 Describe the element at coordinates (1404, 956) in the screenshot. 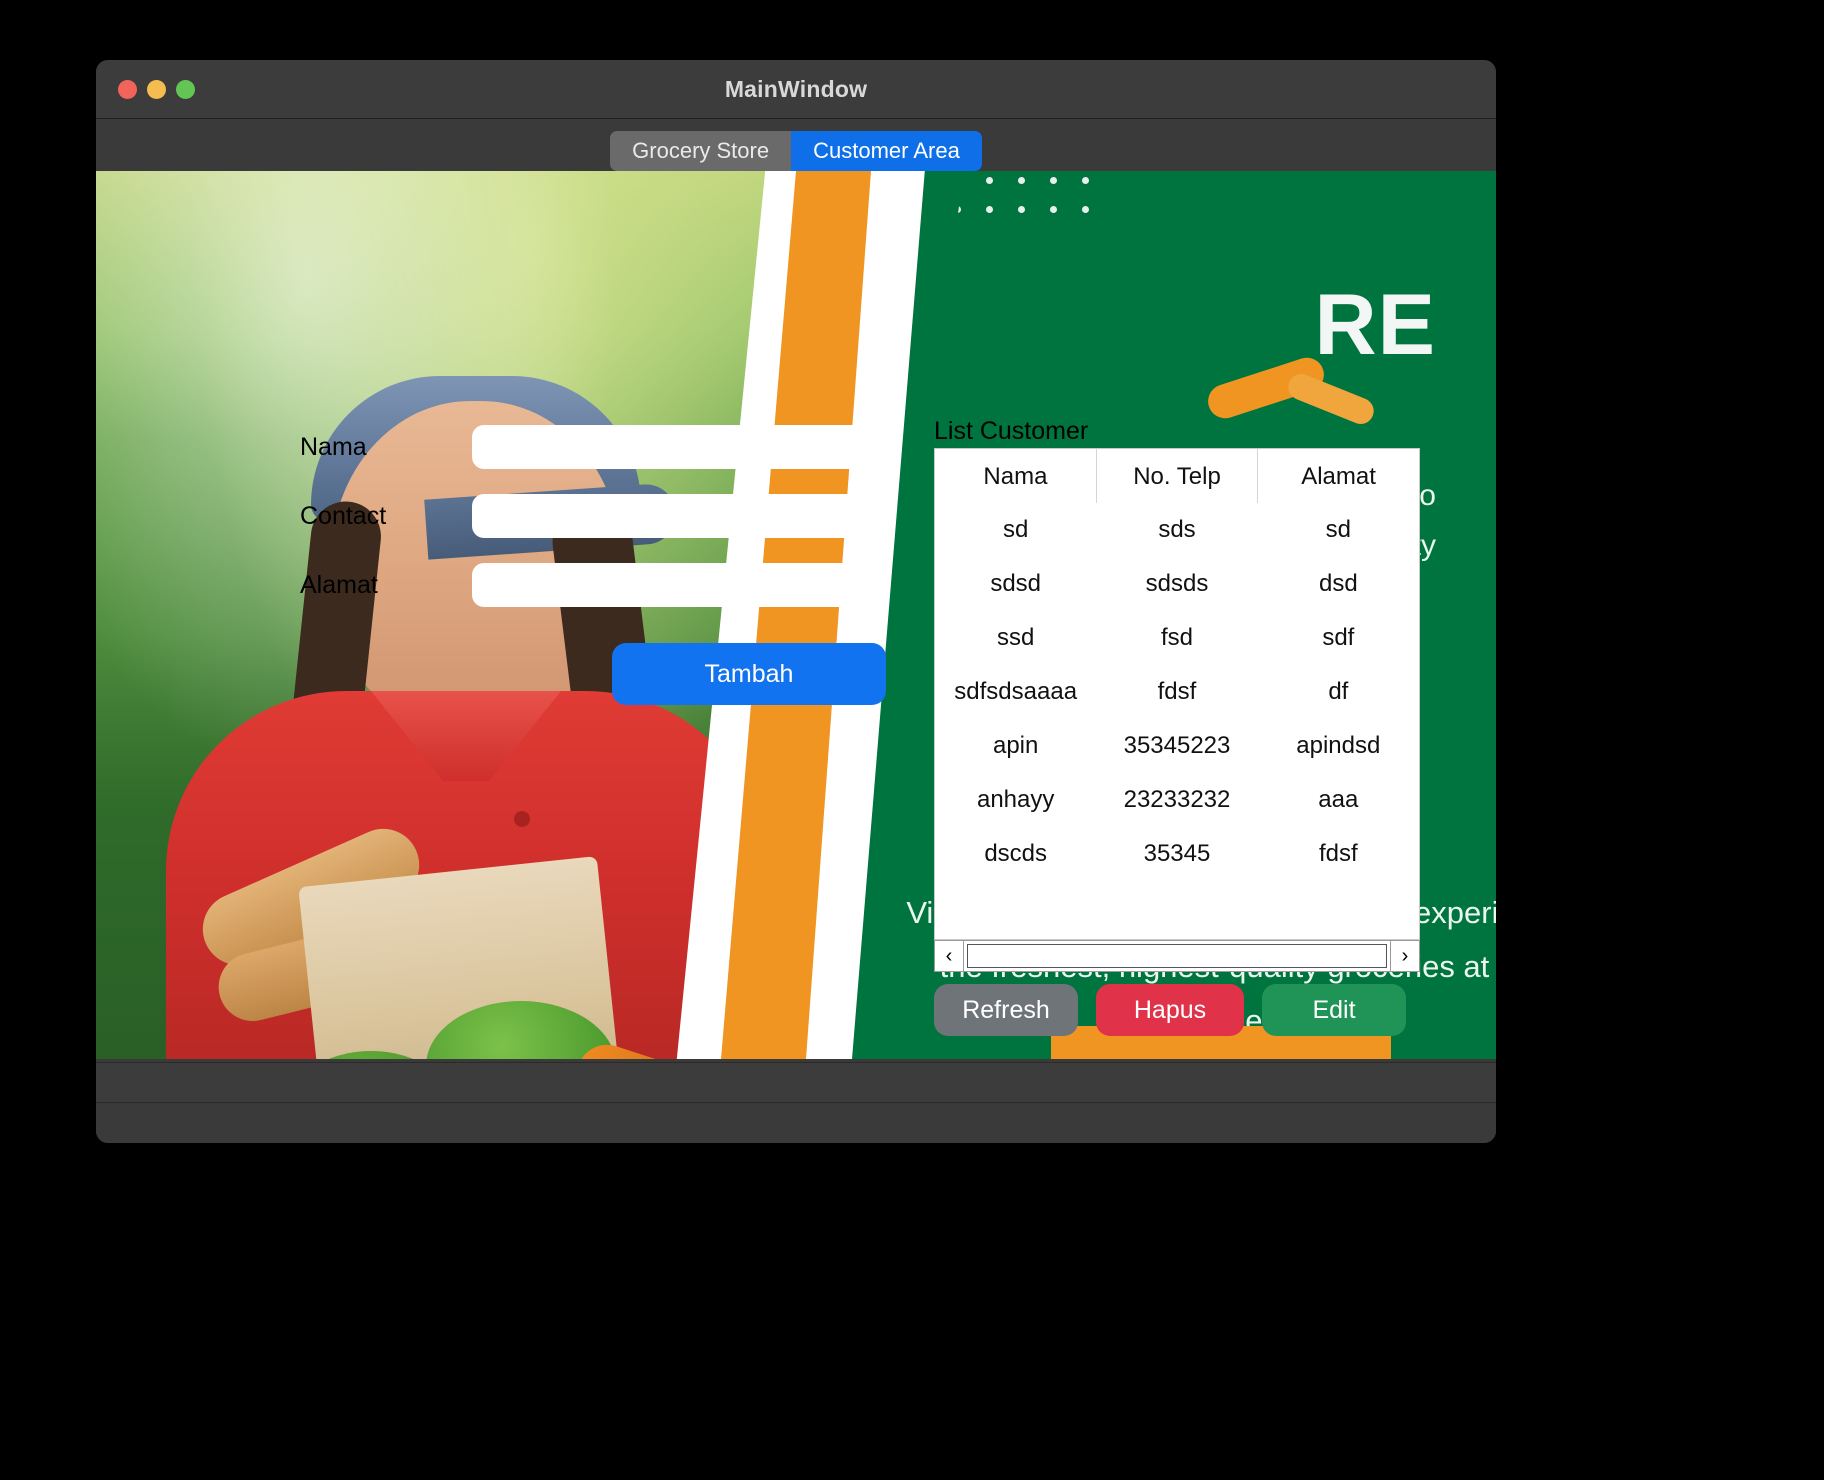

I see `scroll-right-arrow-icon: ›` at that location.